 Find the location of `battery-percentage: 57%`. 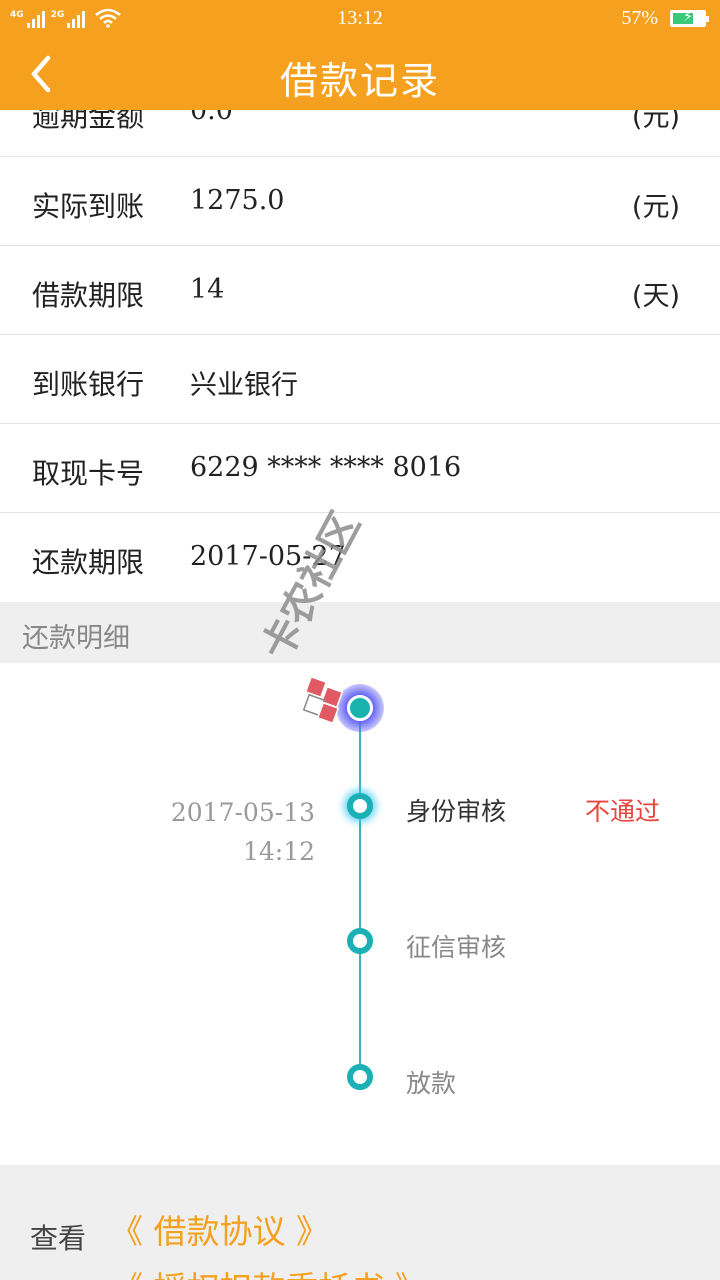

battery-percentage: 57% is located at coordinates (639, 18).